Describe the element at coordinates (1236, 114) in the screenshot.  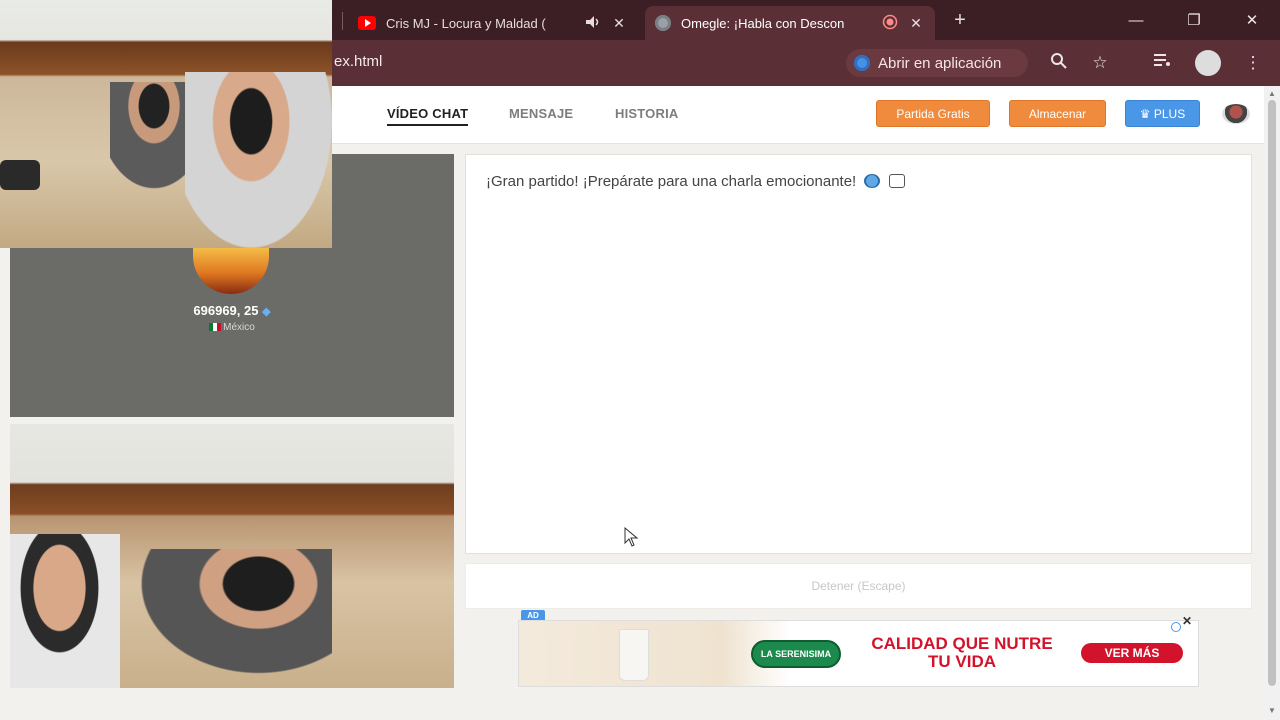
I see `user-avatar` at that location.